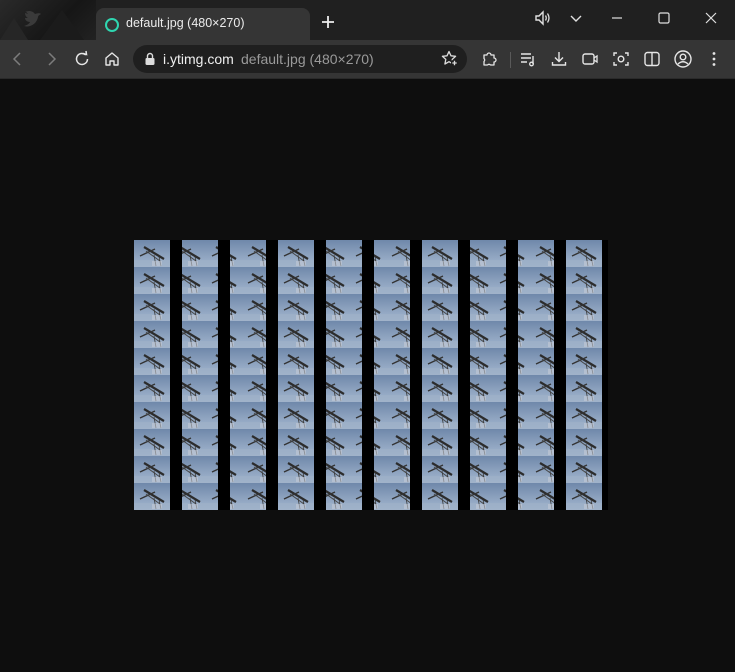  I want to click on forward-button, so click(51, 59).